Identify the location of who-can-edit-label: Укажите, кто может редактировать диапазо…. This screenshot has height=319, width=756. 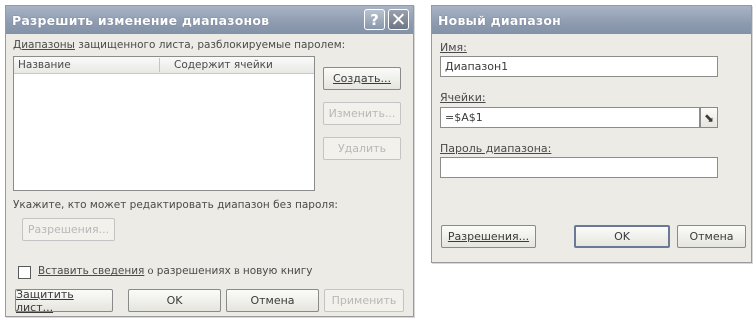
(175, 205).